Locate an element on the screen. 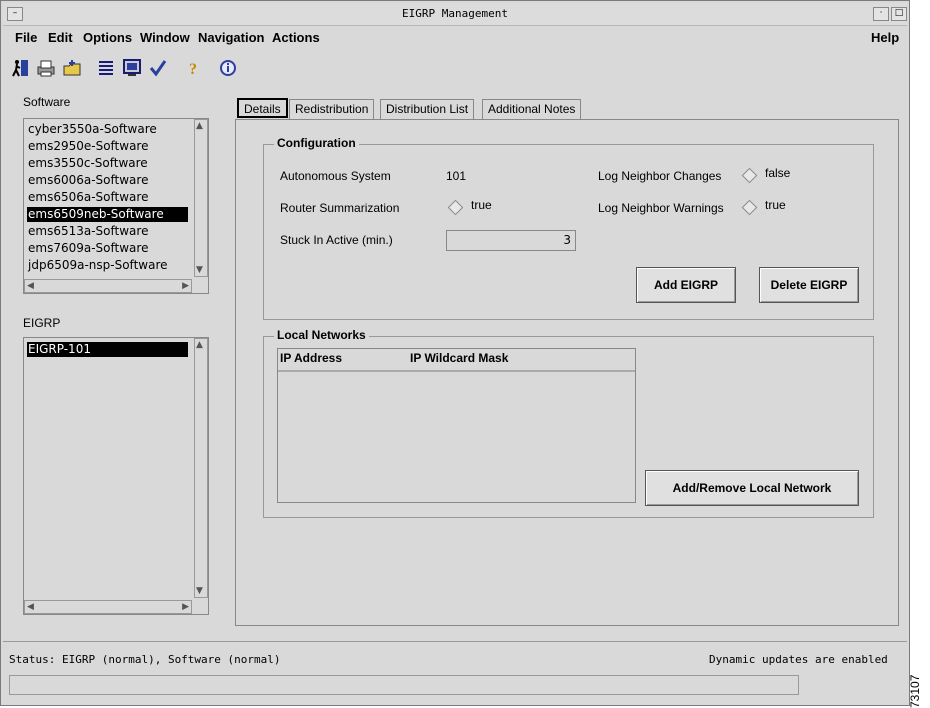  software-vertical-scrollbar: ▲ ▼ is located at coordinates (201, 198).